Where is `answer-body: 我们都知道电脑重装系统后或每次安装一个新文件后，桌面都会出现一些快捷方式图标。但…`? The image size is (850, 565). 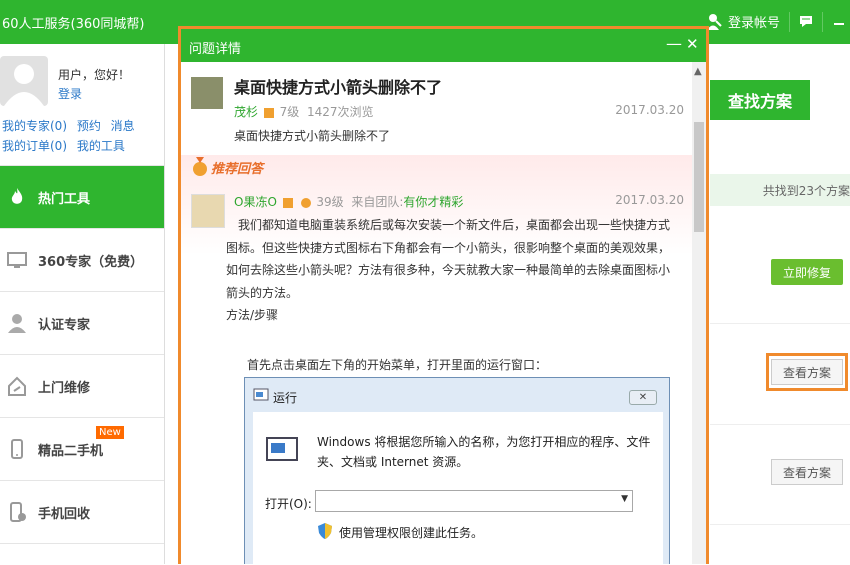
answer-body: 我们都知道电脑重装系统后或每次安装一个新文件后，桌面都会出现一些快捷方式图标。但… is located at coordinates (453, 270).